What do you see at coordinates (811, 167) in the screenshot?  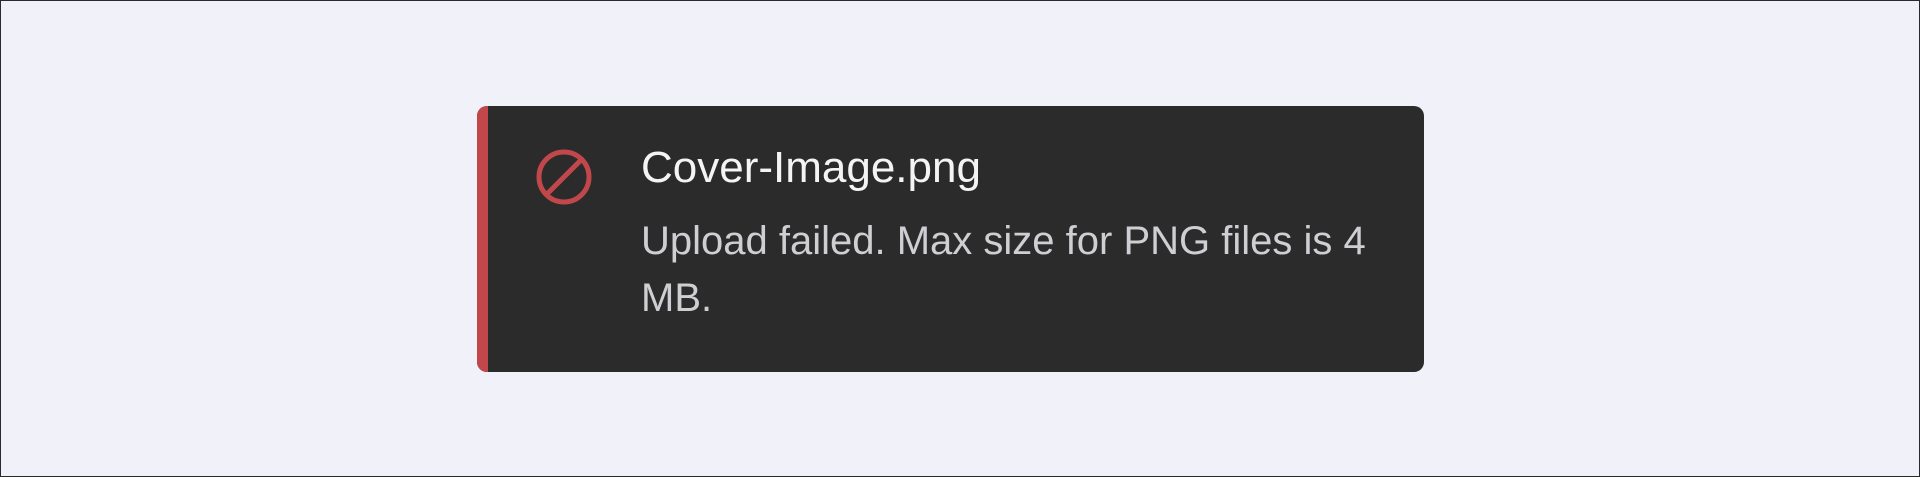 I see `file-name: Cover-Image.png` at bounding box center [811, 167].